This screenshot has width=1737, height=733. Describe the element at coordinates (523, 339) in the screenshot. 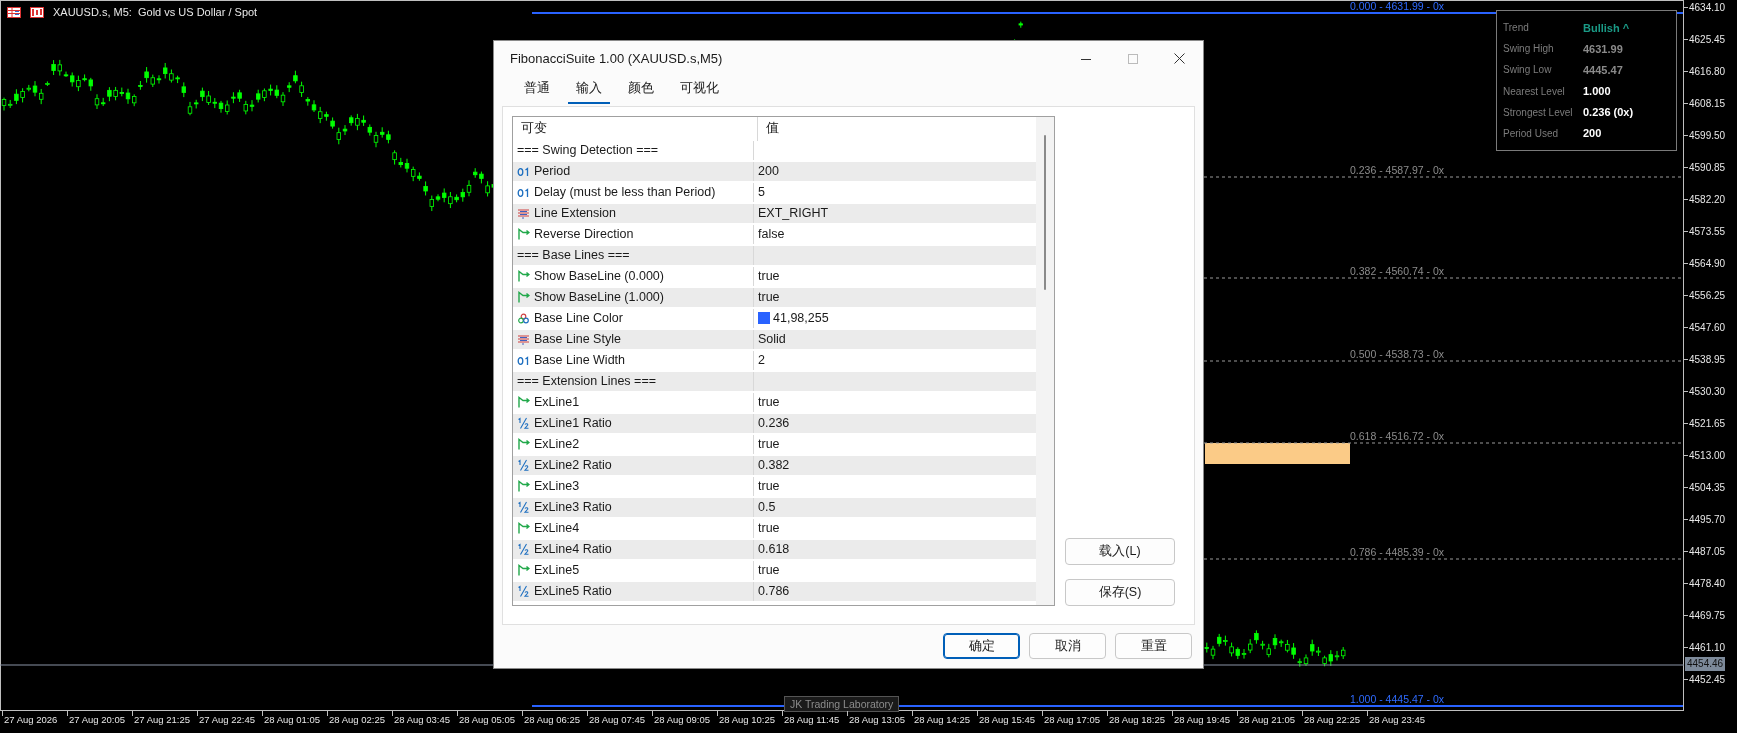

I see `list-icon` at that location.